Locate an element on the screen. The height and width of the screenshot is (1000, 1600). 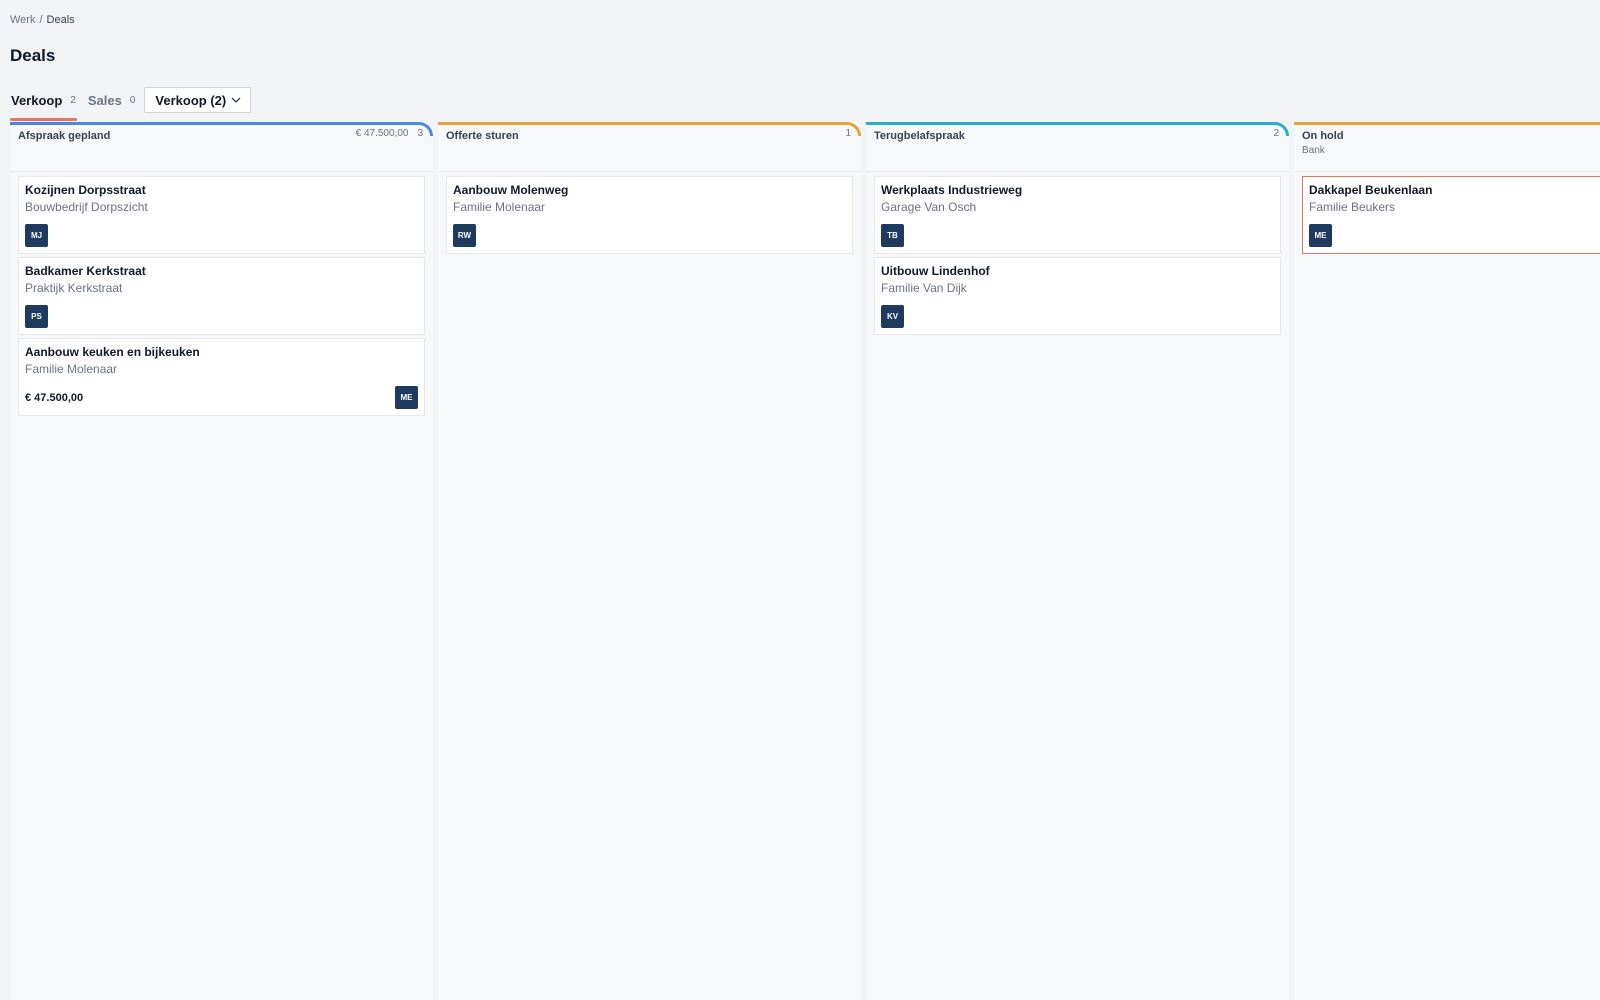
tab-sales: Sales 0 is located at coordinates (112, 100).